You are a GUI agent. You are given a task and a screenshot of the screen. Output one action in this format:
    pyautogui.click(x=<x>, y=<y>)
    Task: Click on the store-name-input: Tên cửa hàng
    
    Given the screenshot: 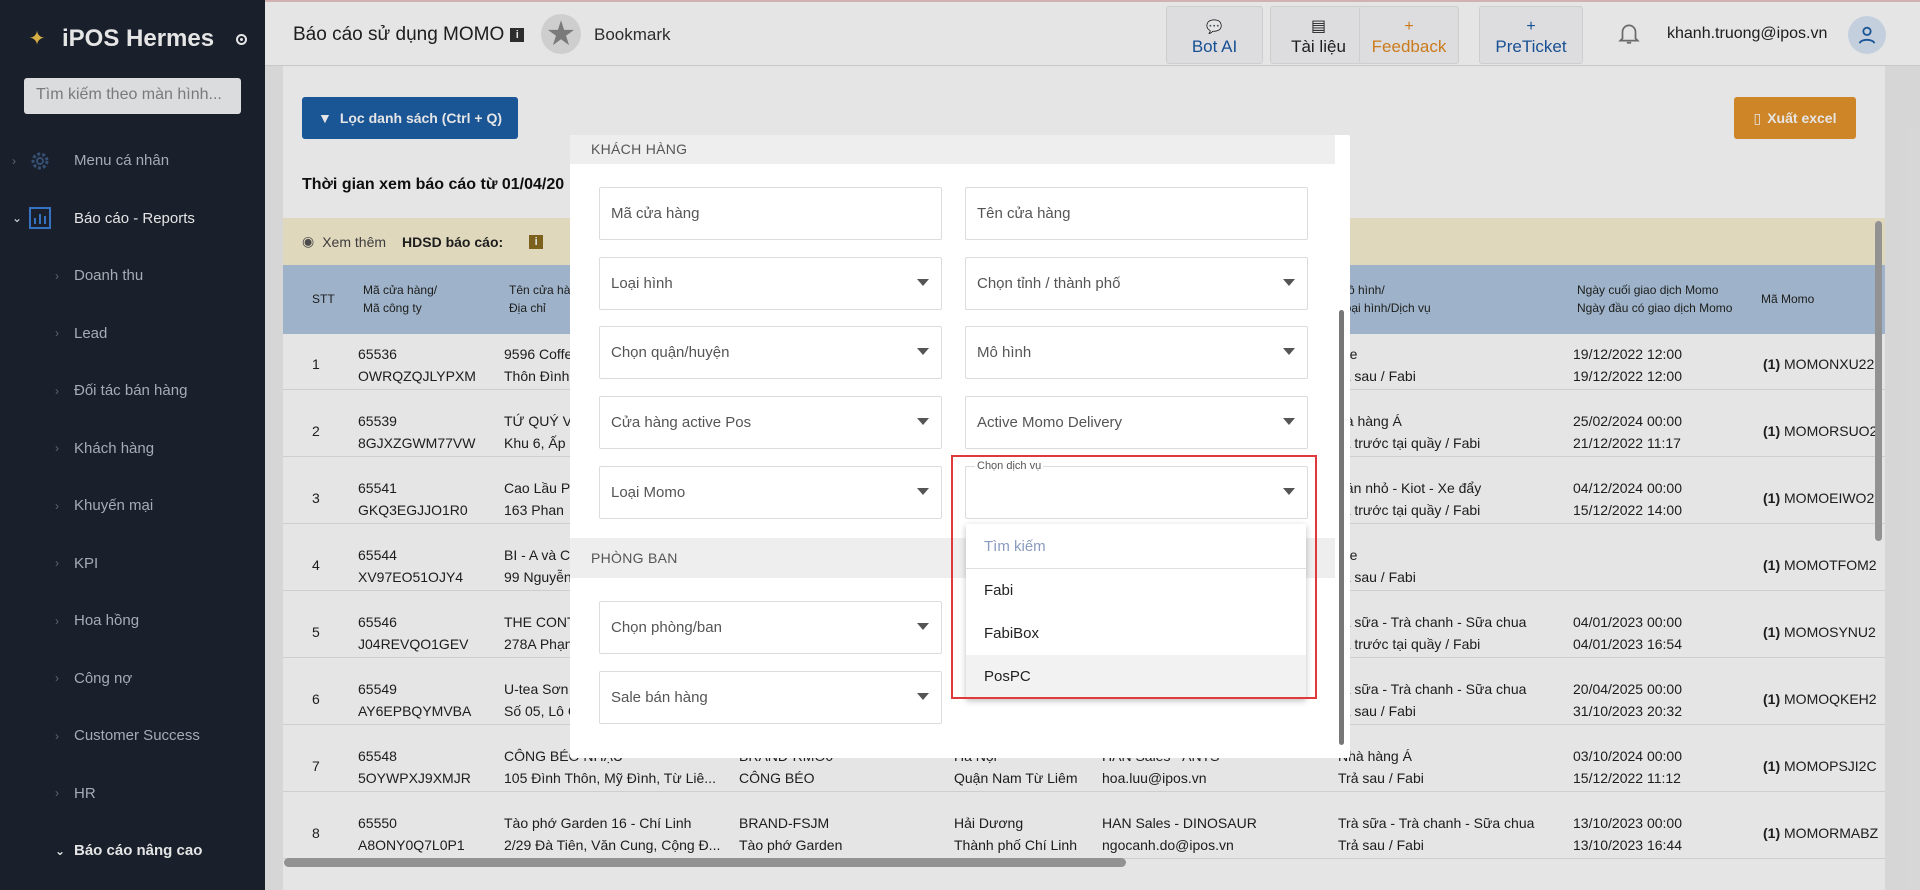 What is the action you would take?
    pyautogui.click(x=1136, y=213)
    